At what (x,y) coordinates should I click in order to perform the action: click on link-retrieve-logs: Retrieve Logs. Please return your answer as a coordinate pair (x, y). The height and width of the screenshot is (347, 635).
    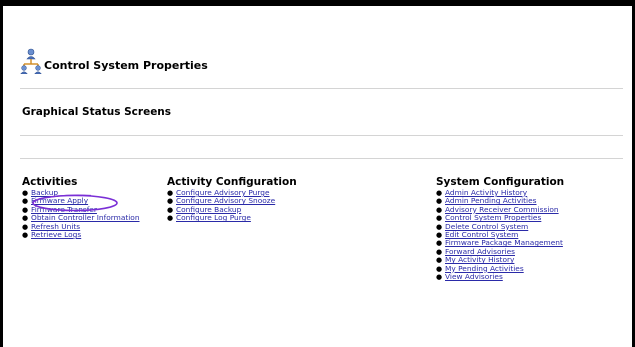
    Looking at the image, I should click on (56, 234).